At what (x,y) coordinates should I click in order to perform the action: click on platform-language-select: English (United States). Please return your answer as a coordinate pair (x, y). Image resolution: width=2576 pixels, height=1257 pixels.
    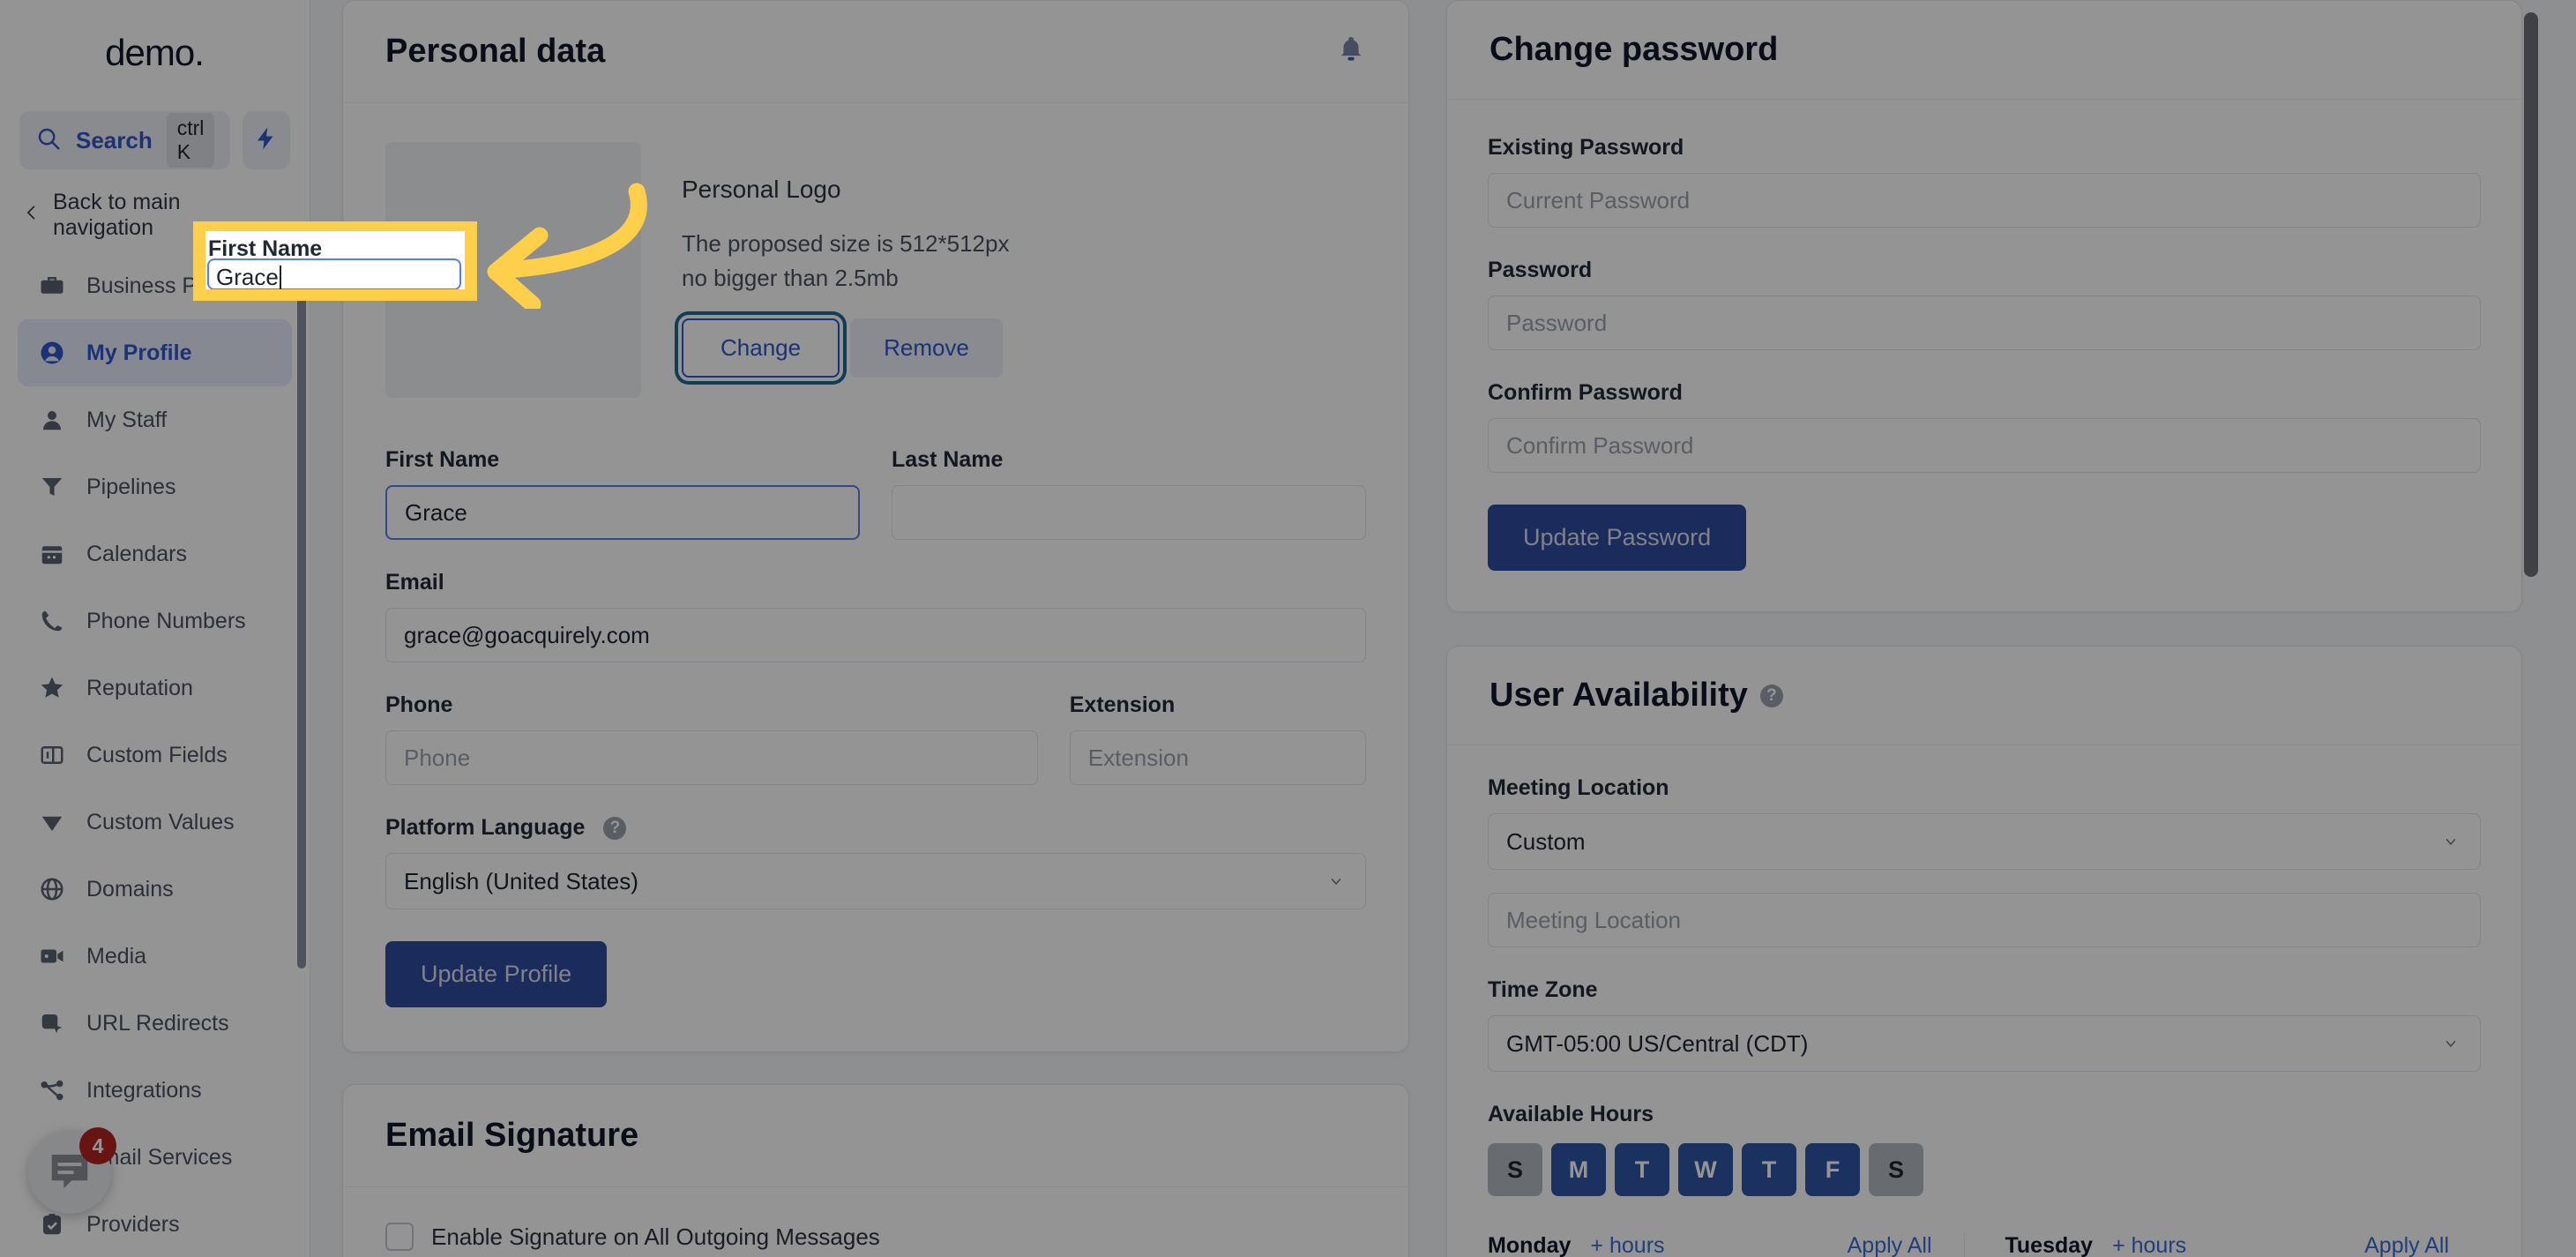
    Looking at the image, I should click on (875, 881).